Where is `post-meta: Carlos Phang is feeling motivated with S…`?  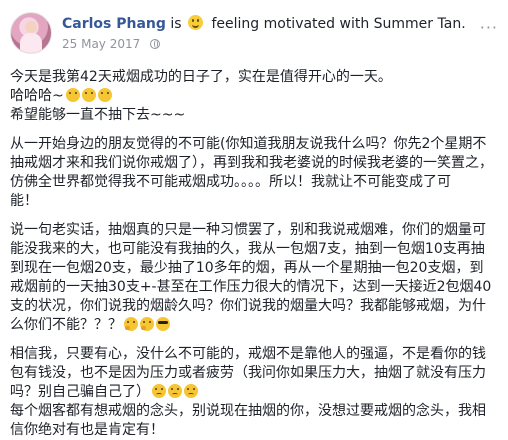
post-meta: Carlos Phang is feeling motivated with S… is located at coordinates (270, 33).